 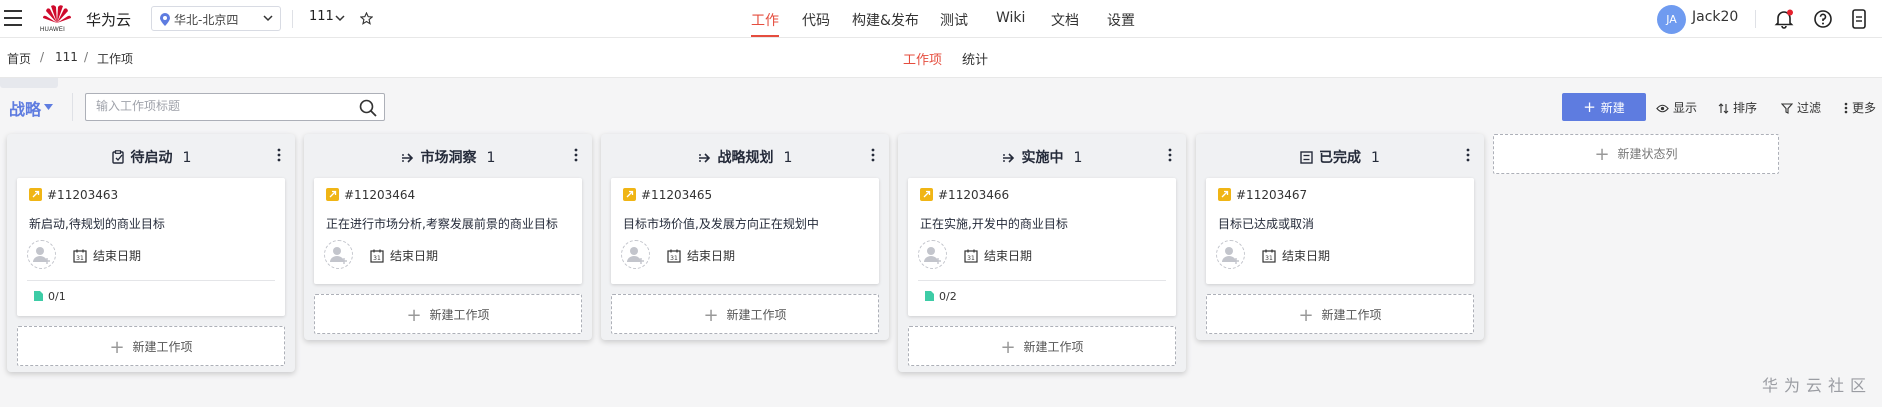 What do you see at coordinates (1604, 107) in the screenshot?
I see `new-button: + 新建` at bounding box center [1604, 107].